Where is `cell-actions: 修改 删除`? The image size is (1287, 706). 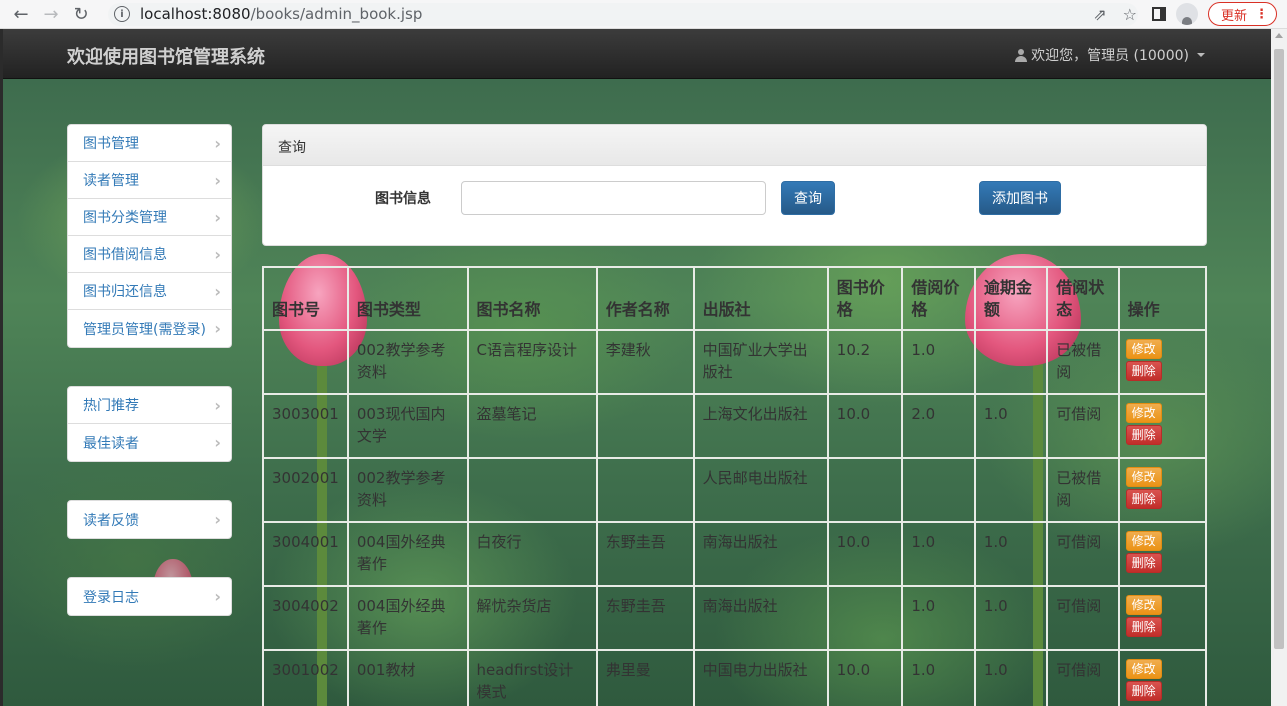 cell-actions: 修改 删除 is located at coordinates (1162, 490).